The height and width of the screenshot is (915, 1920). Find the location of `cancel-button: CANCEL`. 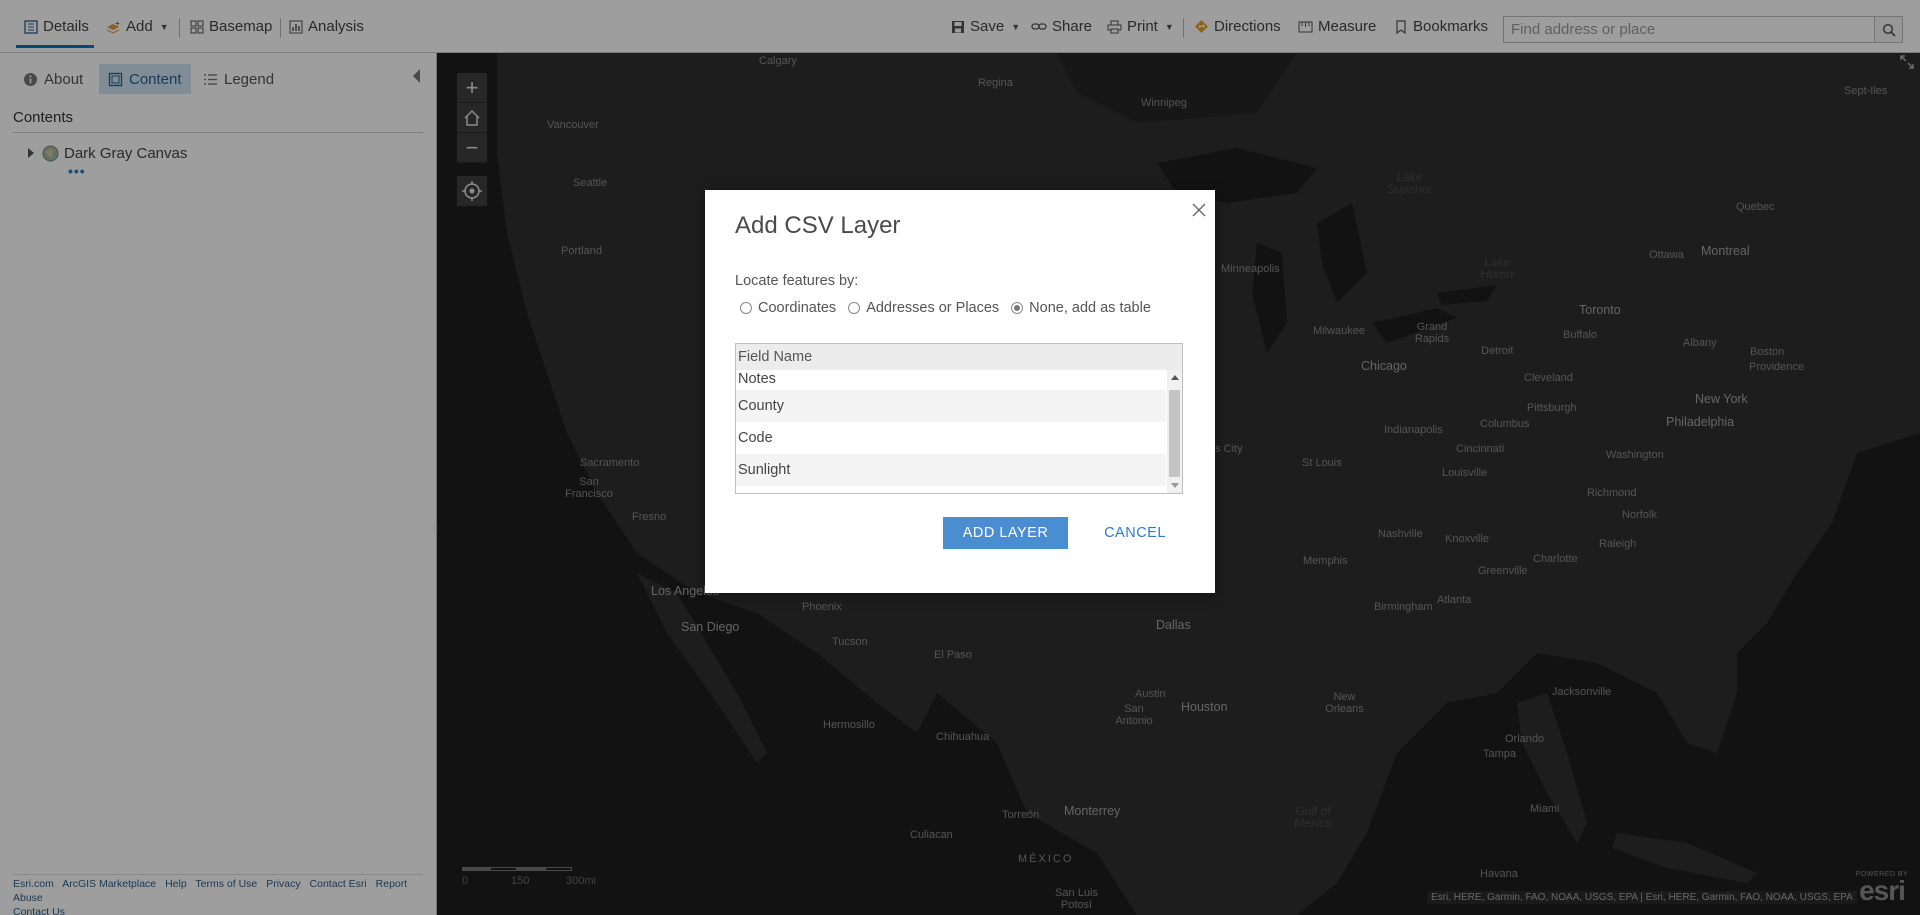

cancel-button: CANCEL is located at coordinates (1135, 533).